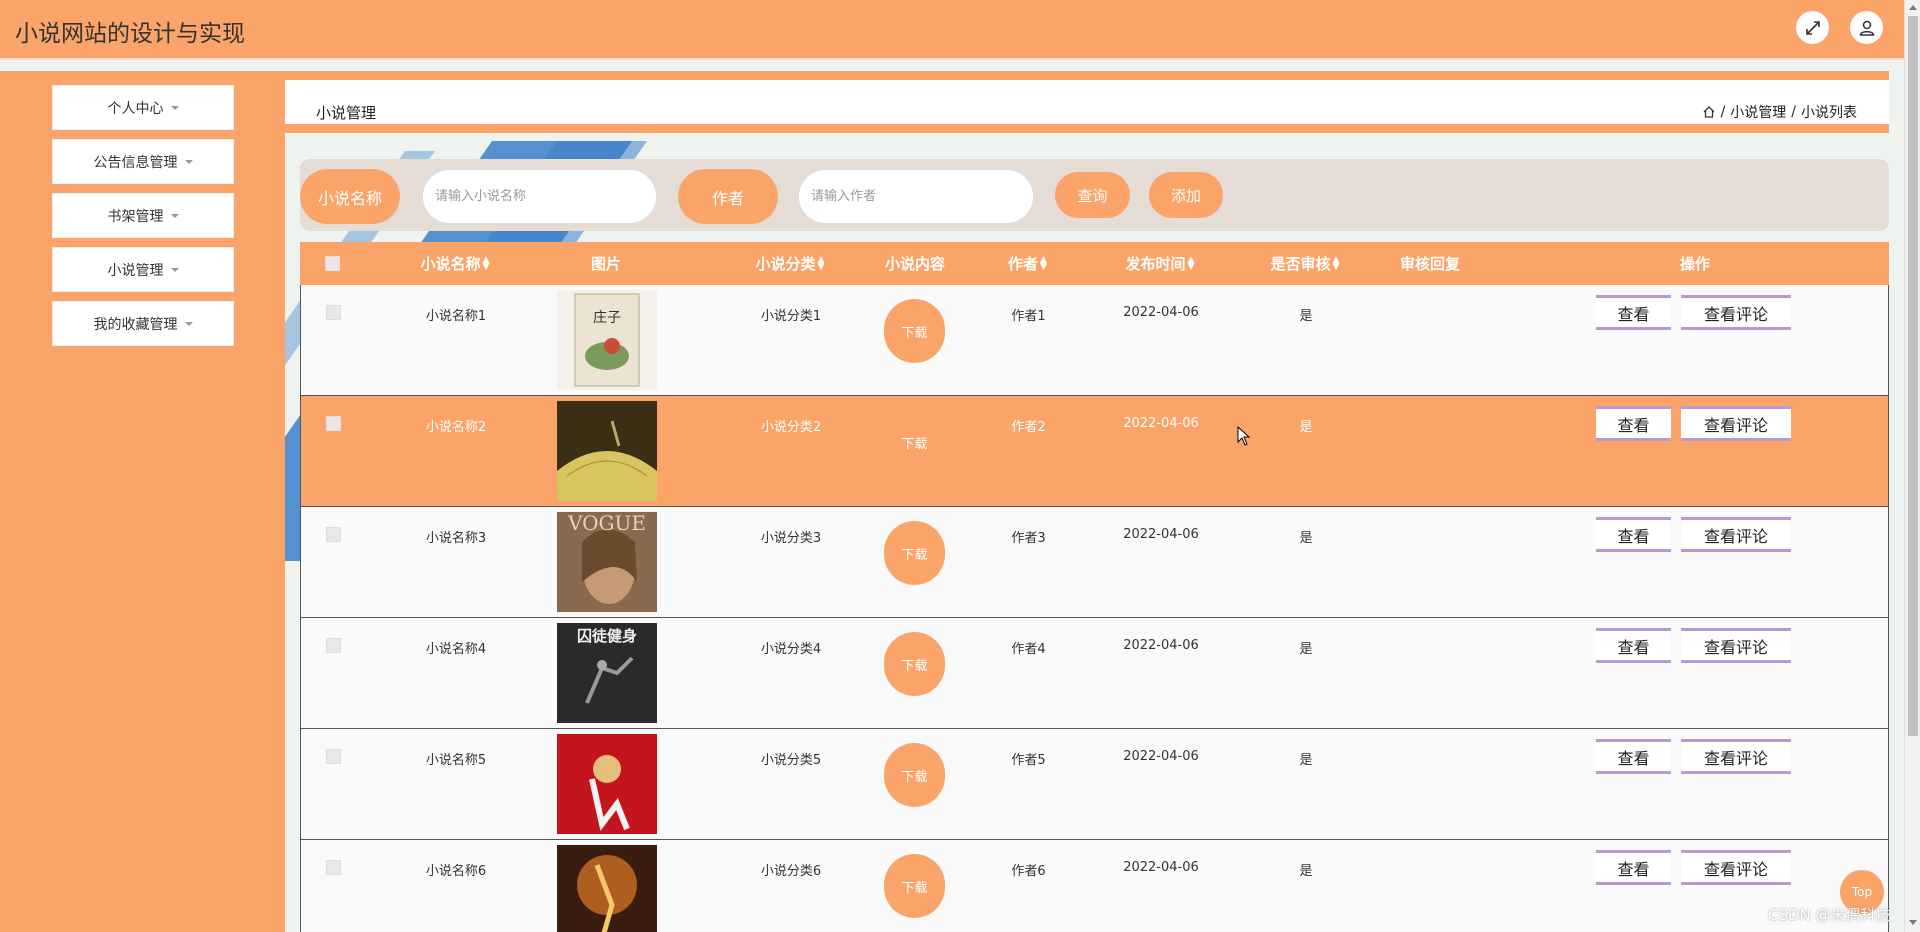 The image size is (1920, 932). Describe the element at coordinates (332, 263) in the screenshot. I see `select-all-checkbox` at that location.